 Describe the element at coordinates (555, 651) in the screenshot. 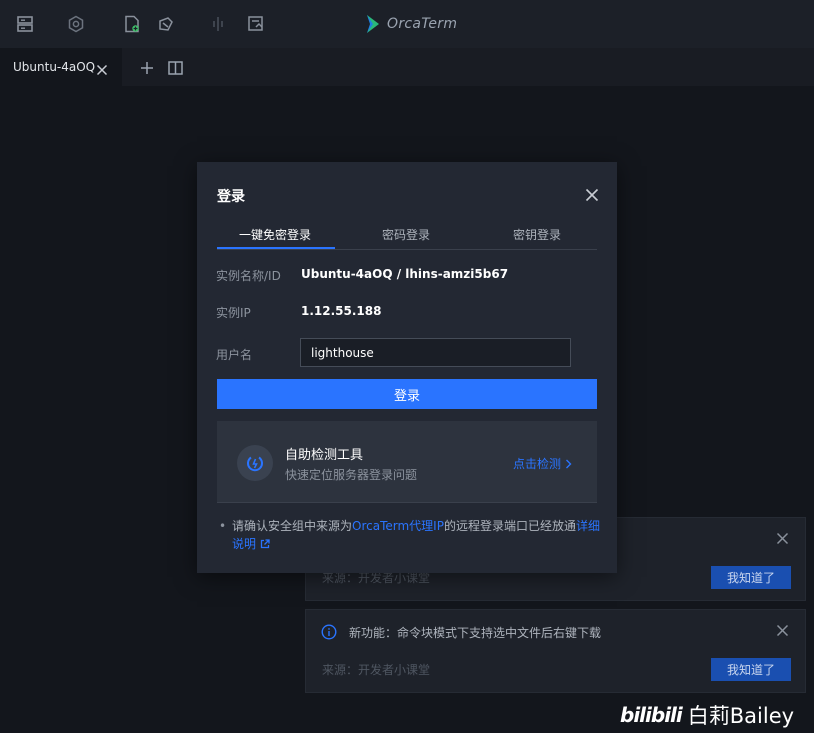

I see `notification-2: 新功能：命令块模式下支持选中文件后右键下载 来源：开发者小课堂 我知道了` at that location.